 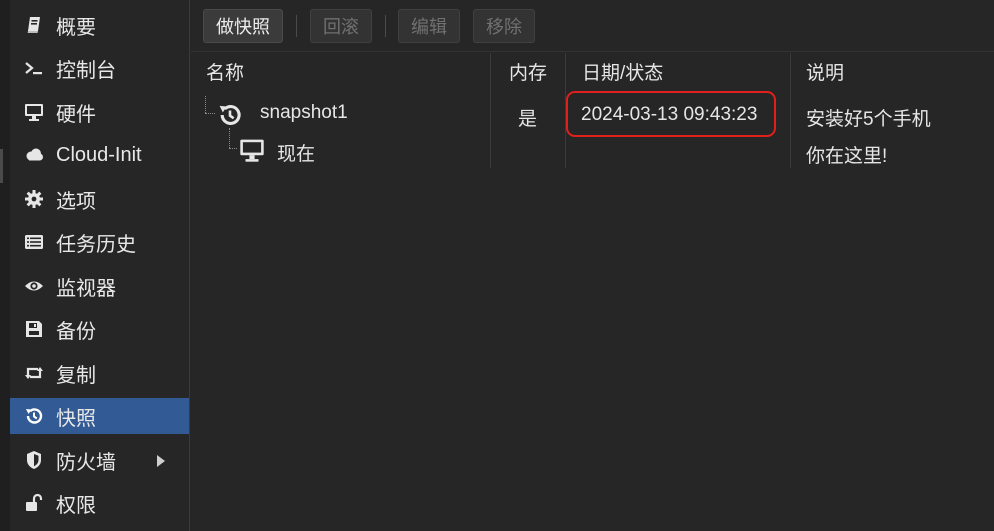 What do you see at coordinates (34, 25) in the screenshot?
I see `book-icon` at bounding box center [34, 25].